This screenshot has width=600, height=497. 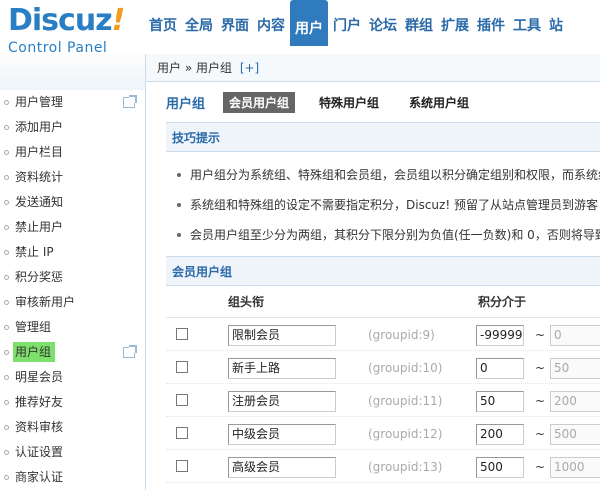 I want to click on tip-item: 会员用户组至少分为两组，其积分下限分别为负值(任一负数)和 0，否则将导致, so click(x=383, y=235).